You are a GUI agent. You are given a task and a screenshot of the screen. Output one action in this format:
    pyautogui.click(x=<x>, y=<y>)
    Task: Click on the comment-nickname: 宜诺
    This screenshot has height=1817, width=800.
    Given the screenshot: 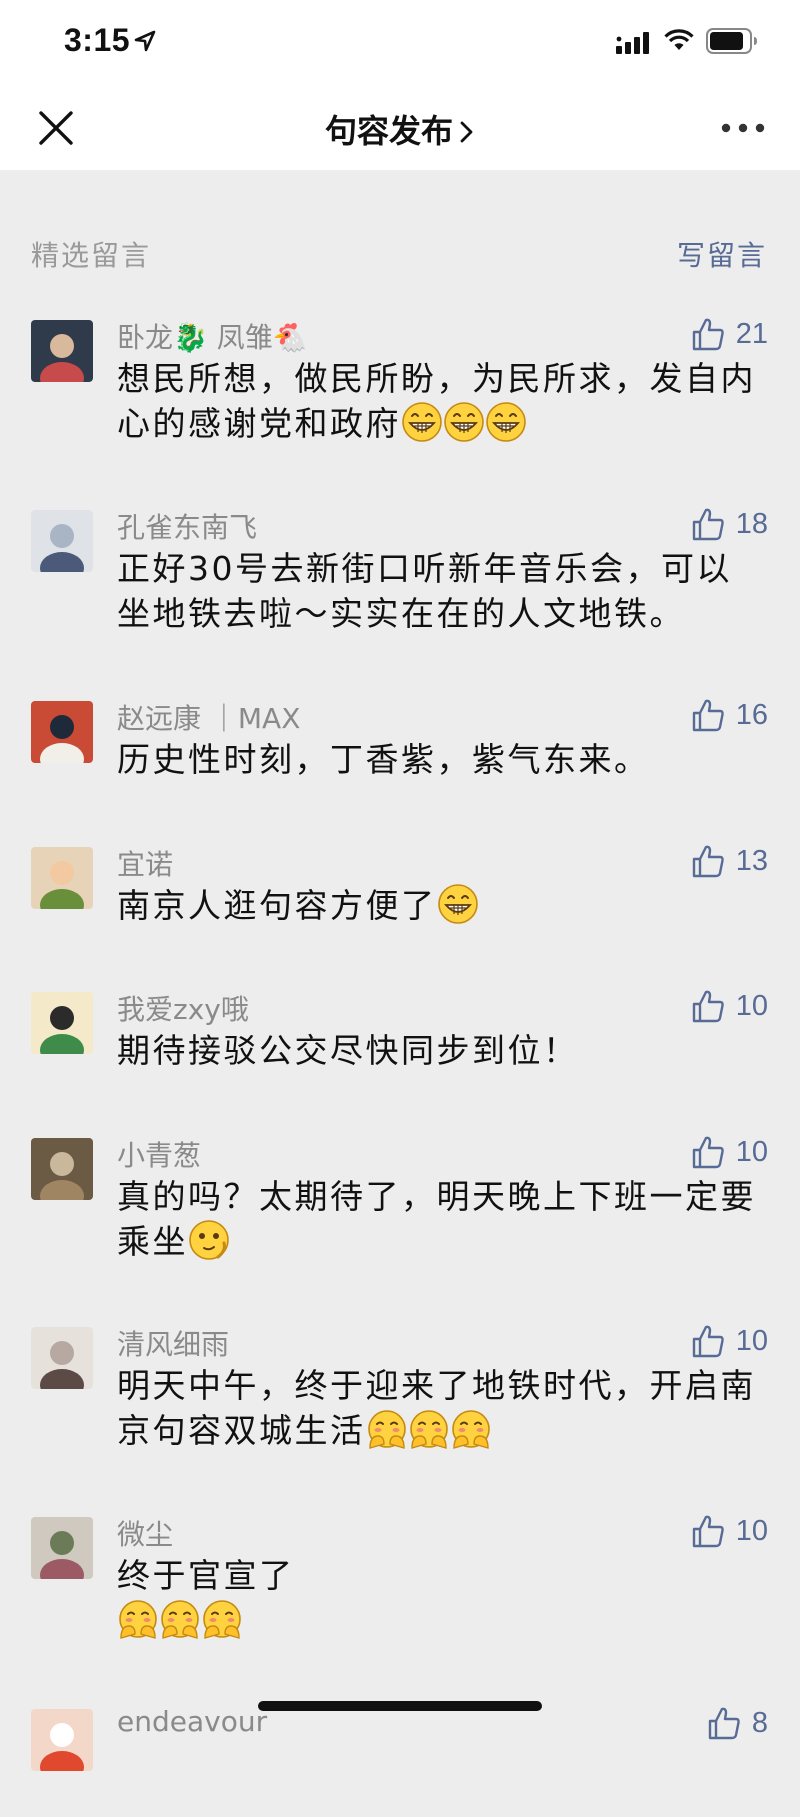 What is the action you would take?
    pyautogui.click(x=145, y=864)
    